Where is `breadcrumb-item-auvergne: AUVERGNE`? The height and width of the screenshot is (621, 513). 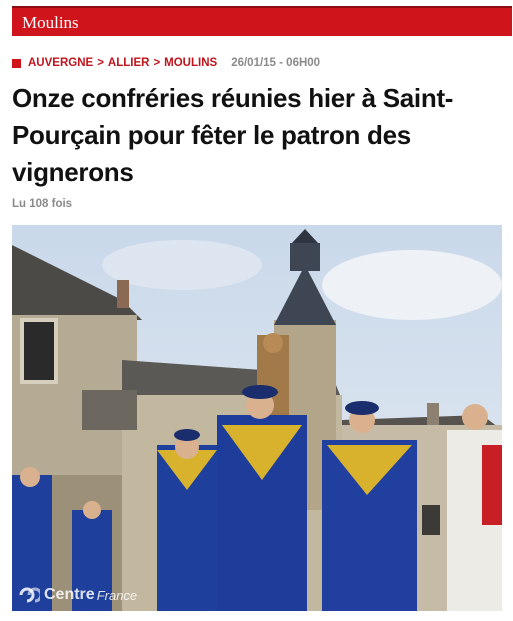
breadcrumb-item-auvergne: AUVERGNE is located at coordinates (60, 63).